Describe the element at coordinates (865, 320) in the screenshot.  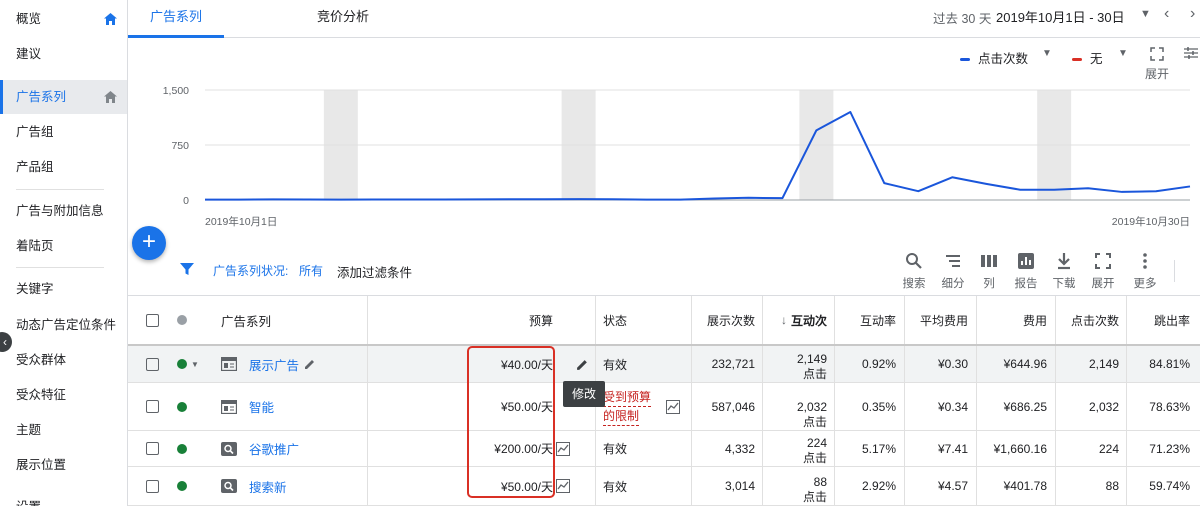
I see `header-interaction-rate: 互动率` at that location.